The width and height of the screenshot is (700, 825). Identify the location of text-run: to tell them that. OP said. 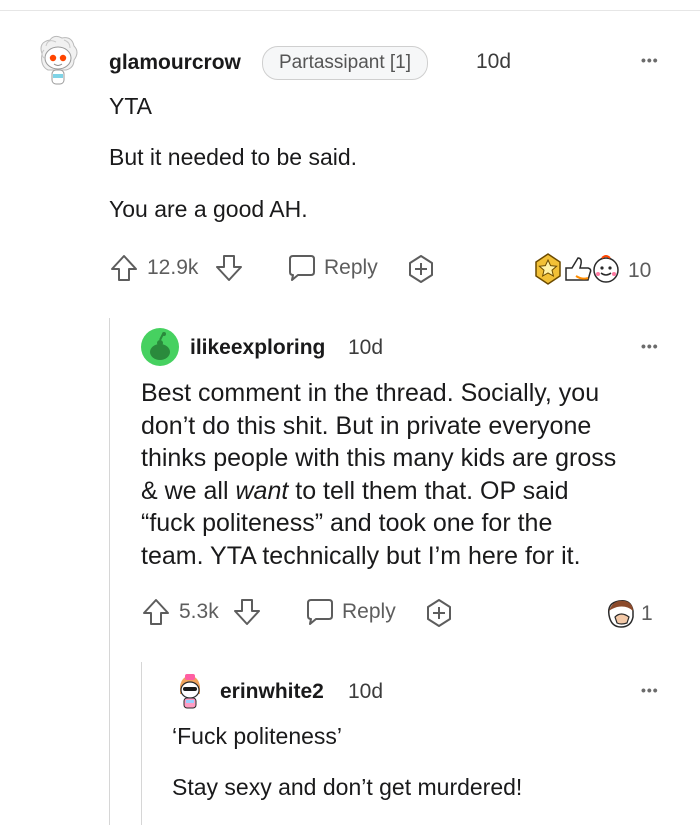
(428, 490).